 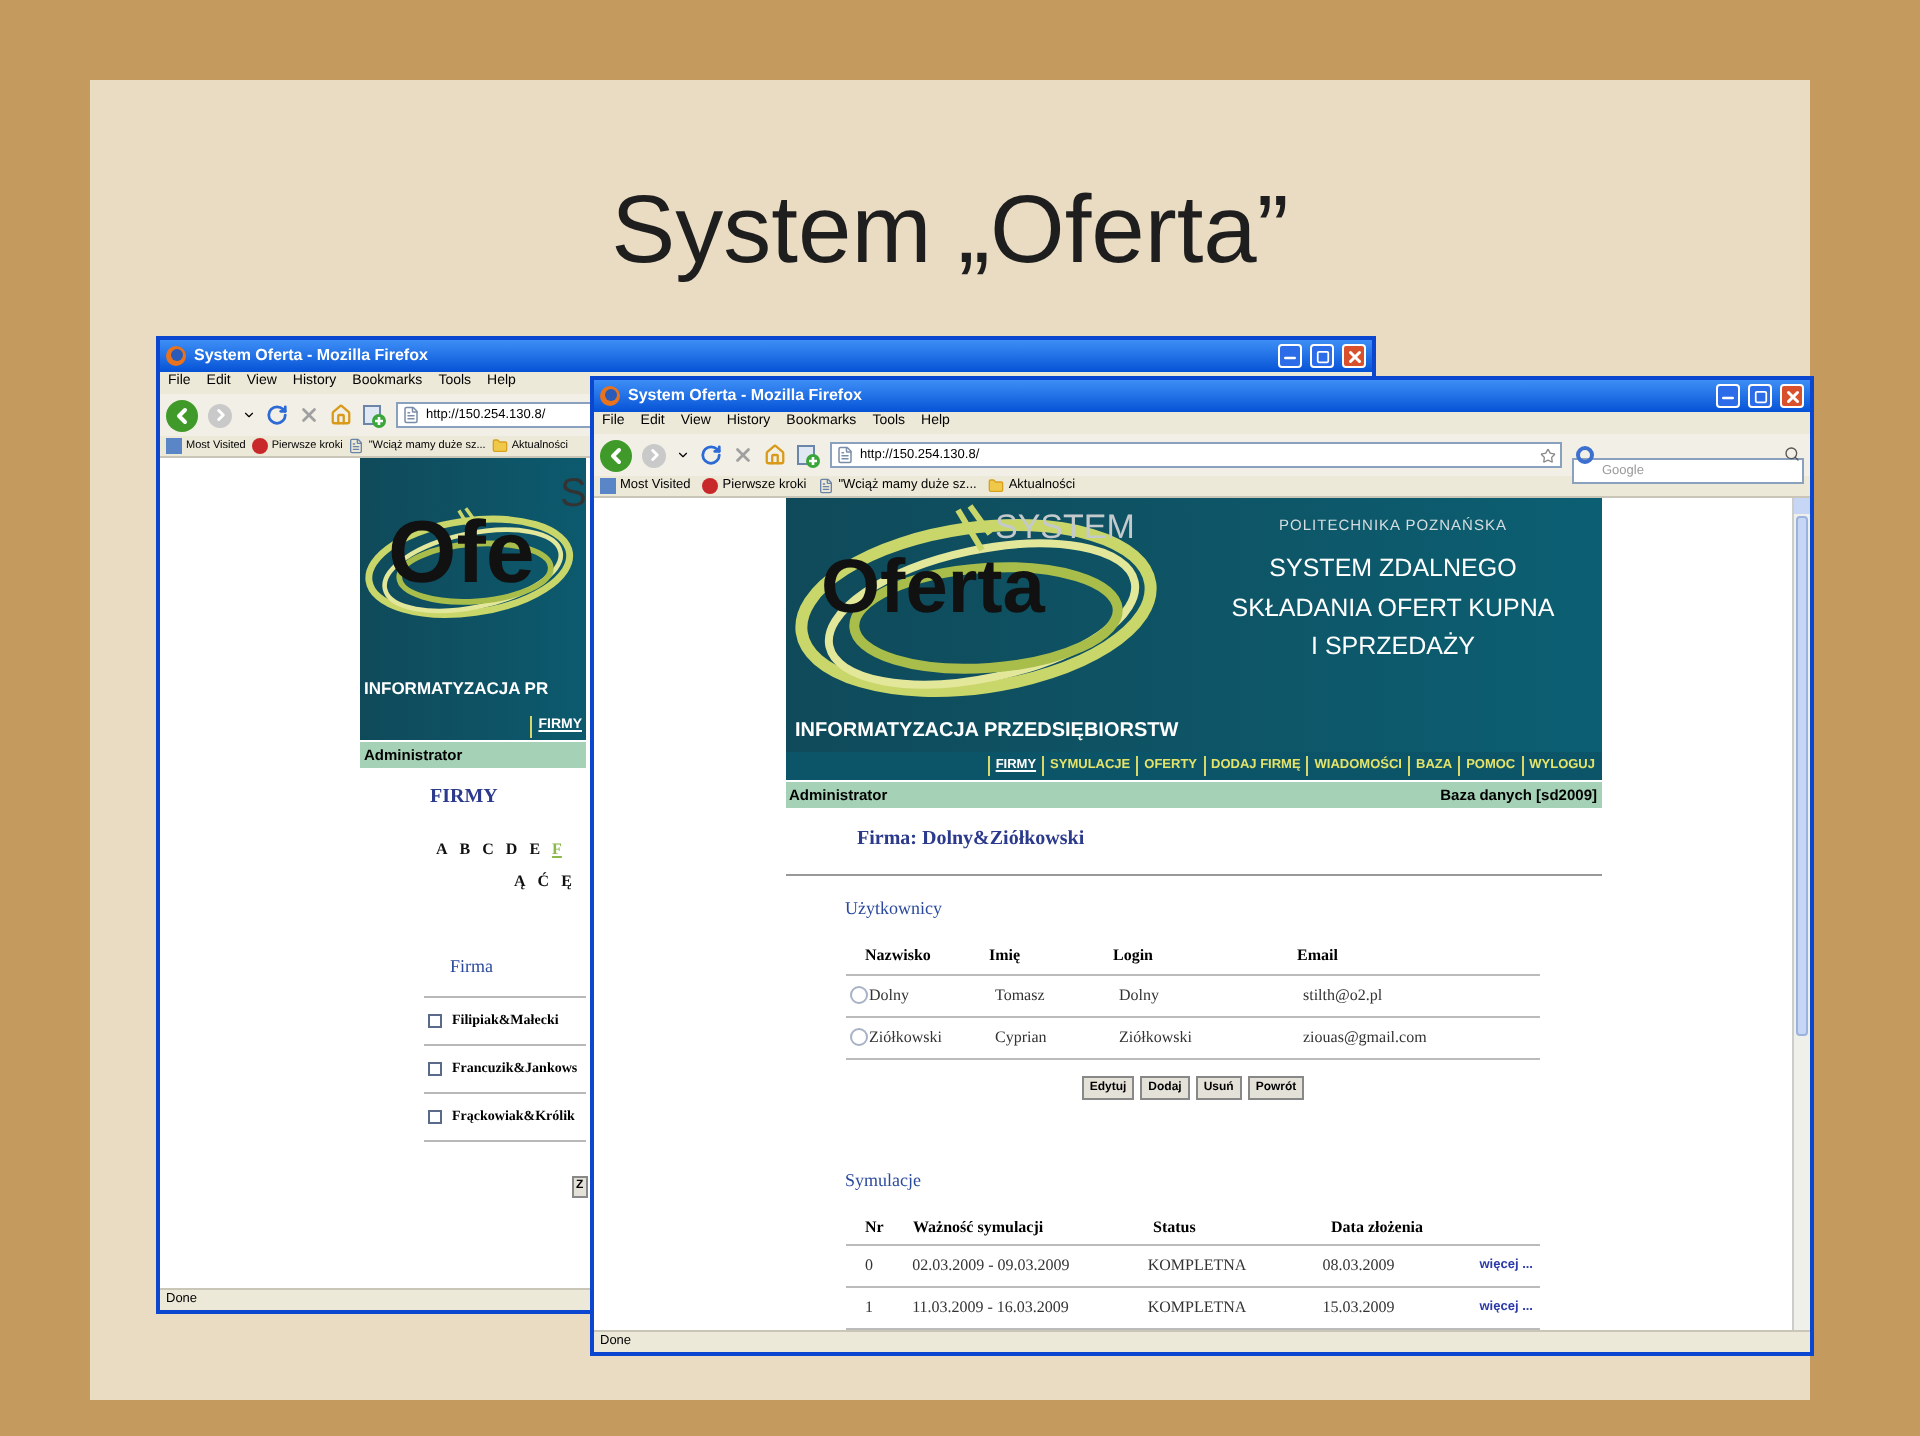 What do you see at coordinates (543, 882) in the screenshot?
I see `letter-link: Ć` at bounding box center [543, 882].